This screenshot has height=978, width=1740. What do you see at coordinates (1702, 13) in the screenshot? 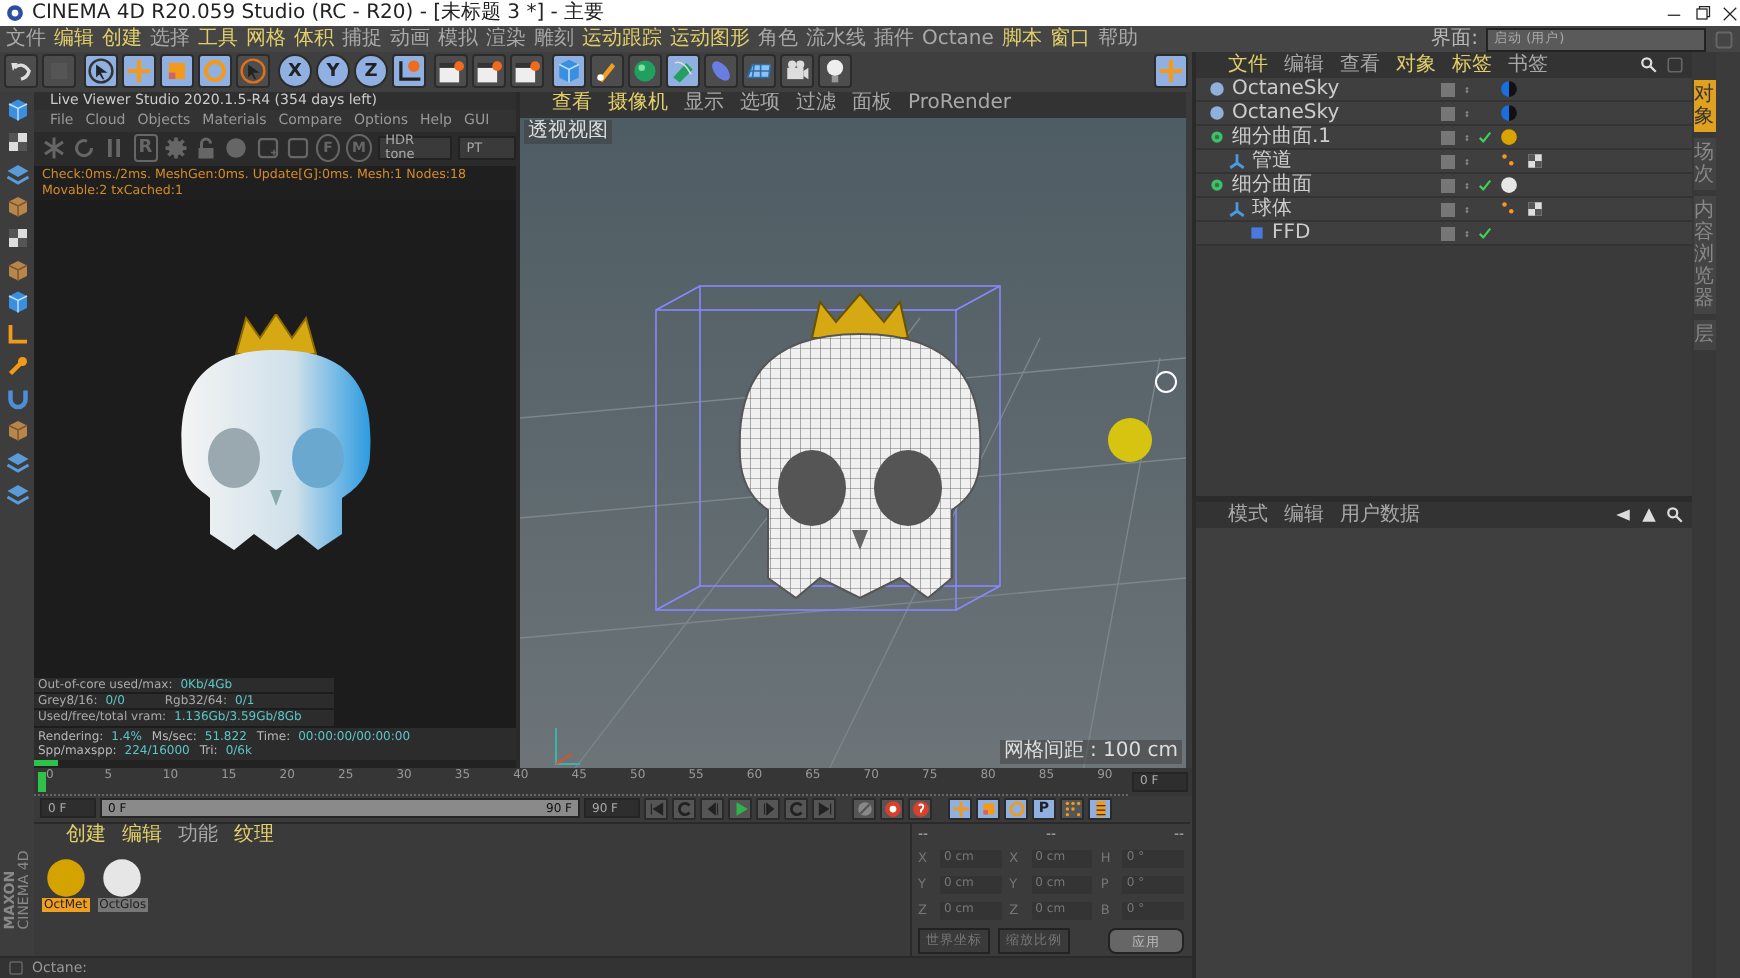
I see `restore-icon` at bounding box center [1702, 13].